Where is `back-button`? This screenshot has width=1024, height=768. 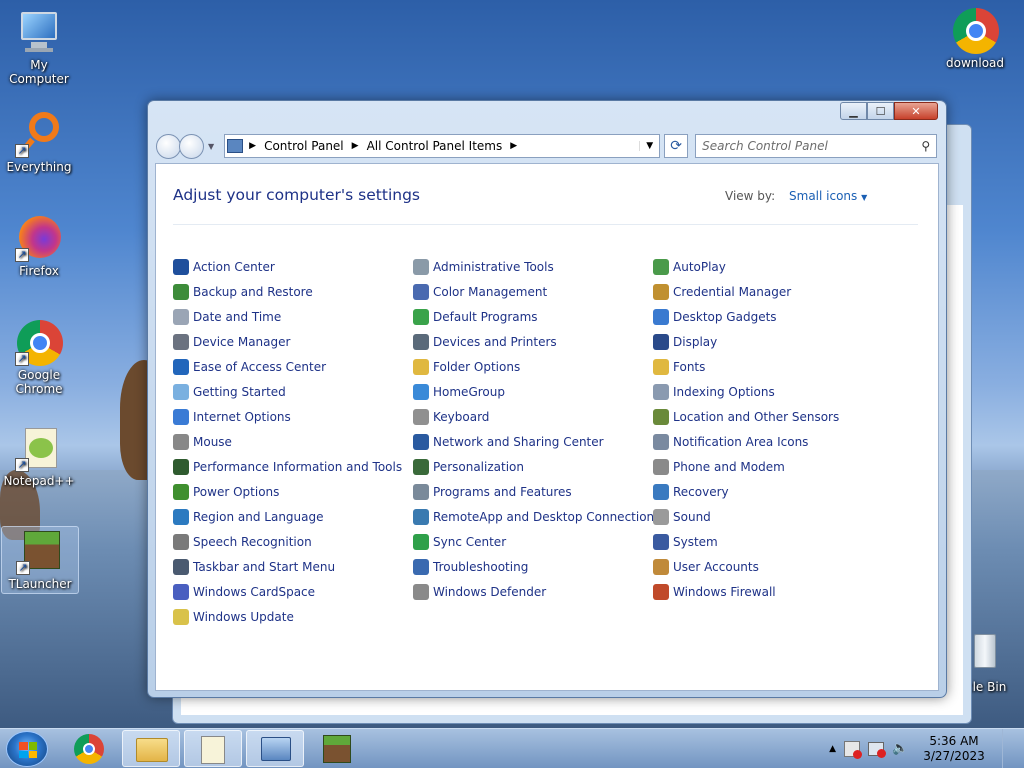
back-button is located at coordinates (168, 146).